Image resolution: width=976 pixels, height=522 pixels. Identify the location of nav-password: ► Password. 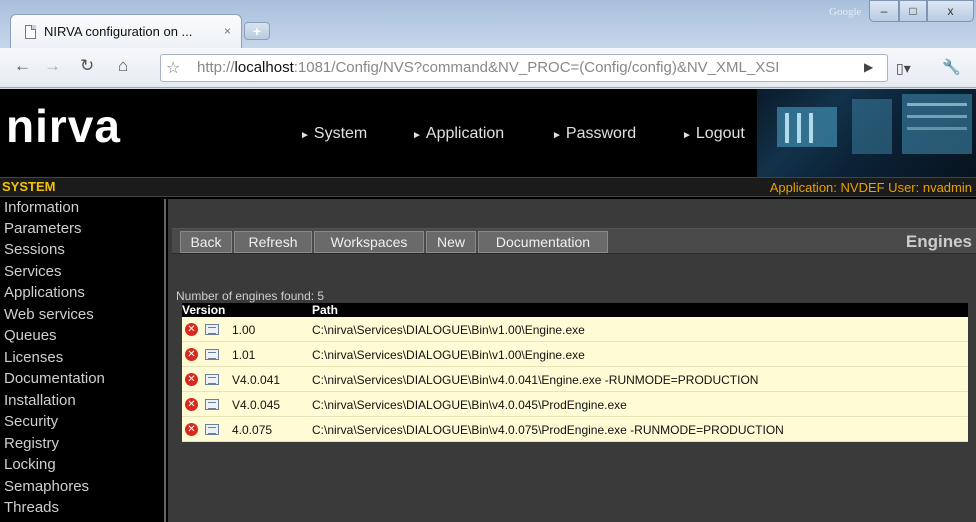
(594, 134).